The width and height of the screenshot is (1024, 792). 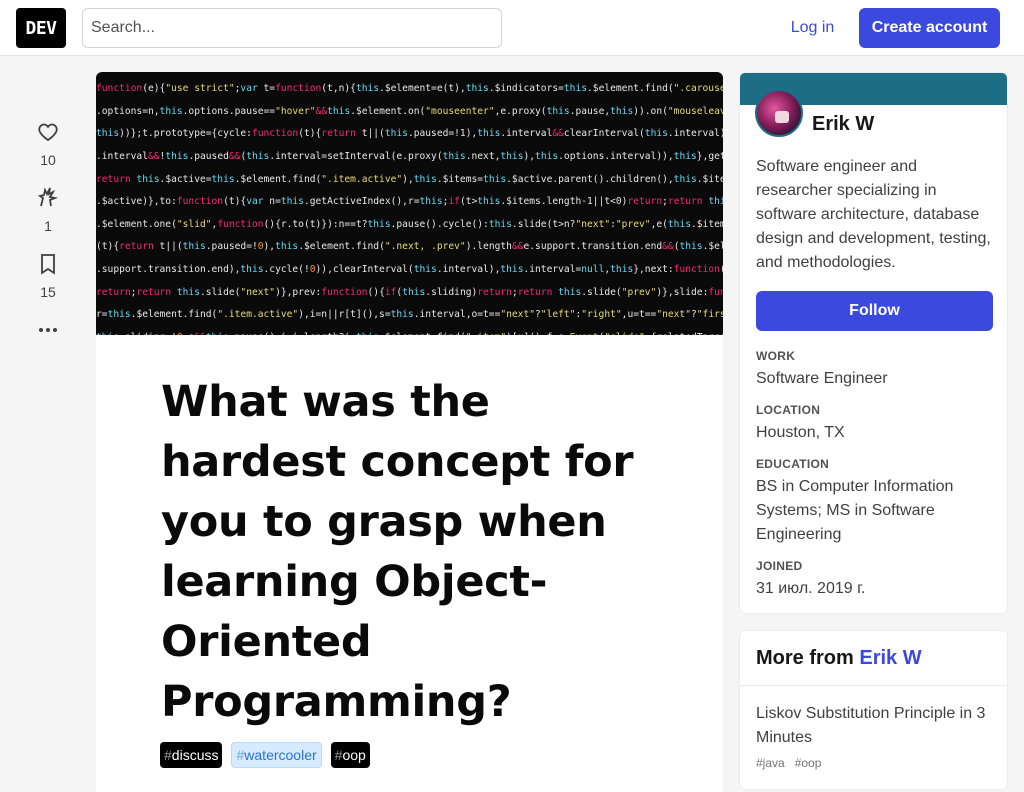 I want to click on heart-count: 10, so click(x=48, y=160).